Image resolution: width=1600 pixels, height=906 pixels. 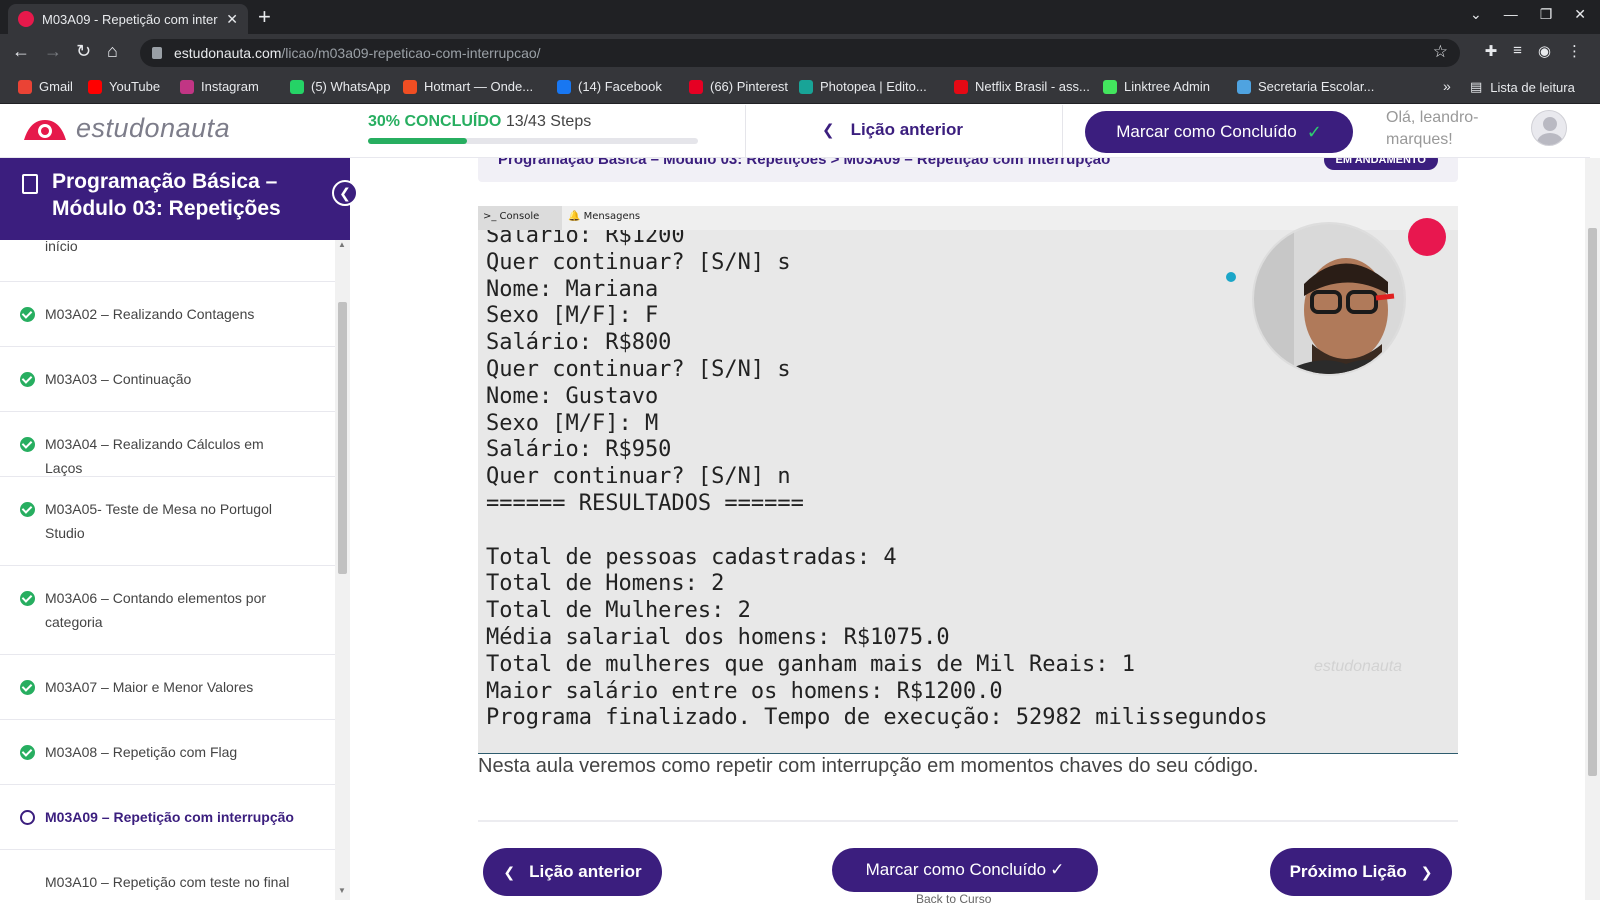 I want to click on sidebar-lesson-item: M03A04 – Realizando Cálculos em Laços, so click(x=167, y=444).